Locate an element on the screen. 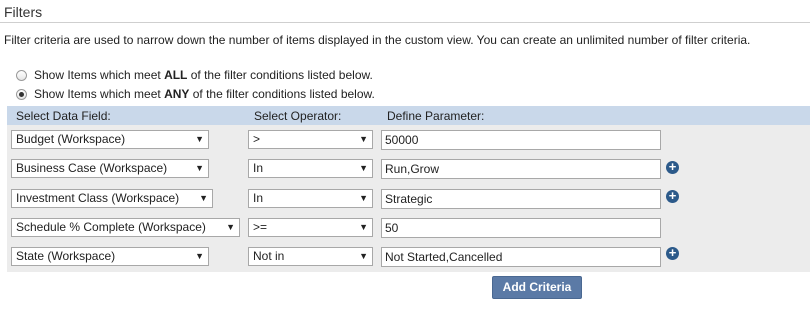 The image size is (810, 325). operator-select: >= ▼ is located at coordinates (310, 227).